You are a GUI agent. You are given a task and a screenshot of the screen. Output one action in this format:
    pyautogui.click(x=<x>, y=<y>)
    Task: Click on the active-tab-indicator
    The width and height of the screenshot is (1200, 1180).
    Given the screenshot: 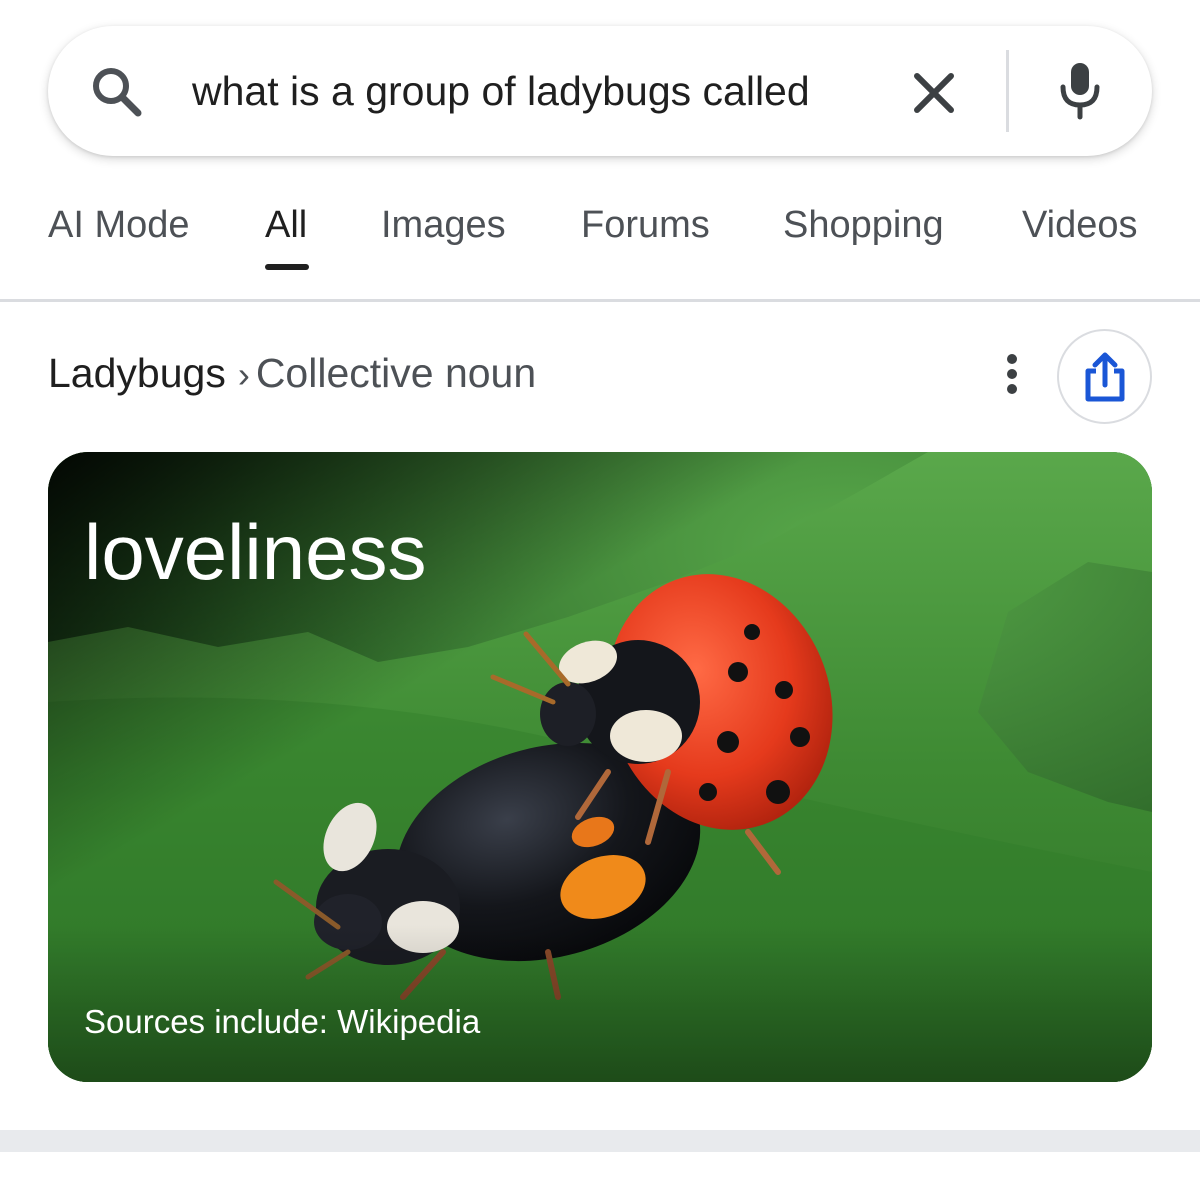 What is the action you would take?
    pyautogui.click(x=287, y=267)
    